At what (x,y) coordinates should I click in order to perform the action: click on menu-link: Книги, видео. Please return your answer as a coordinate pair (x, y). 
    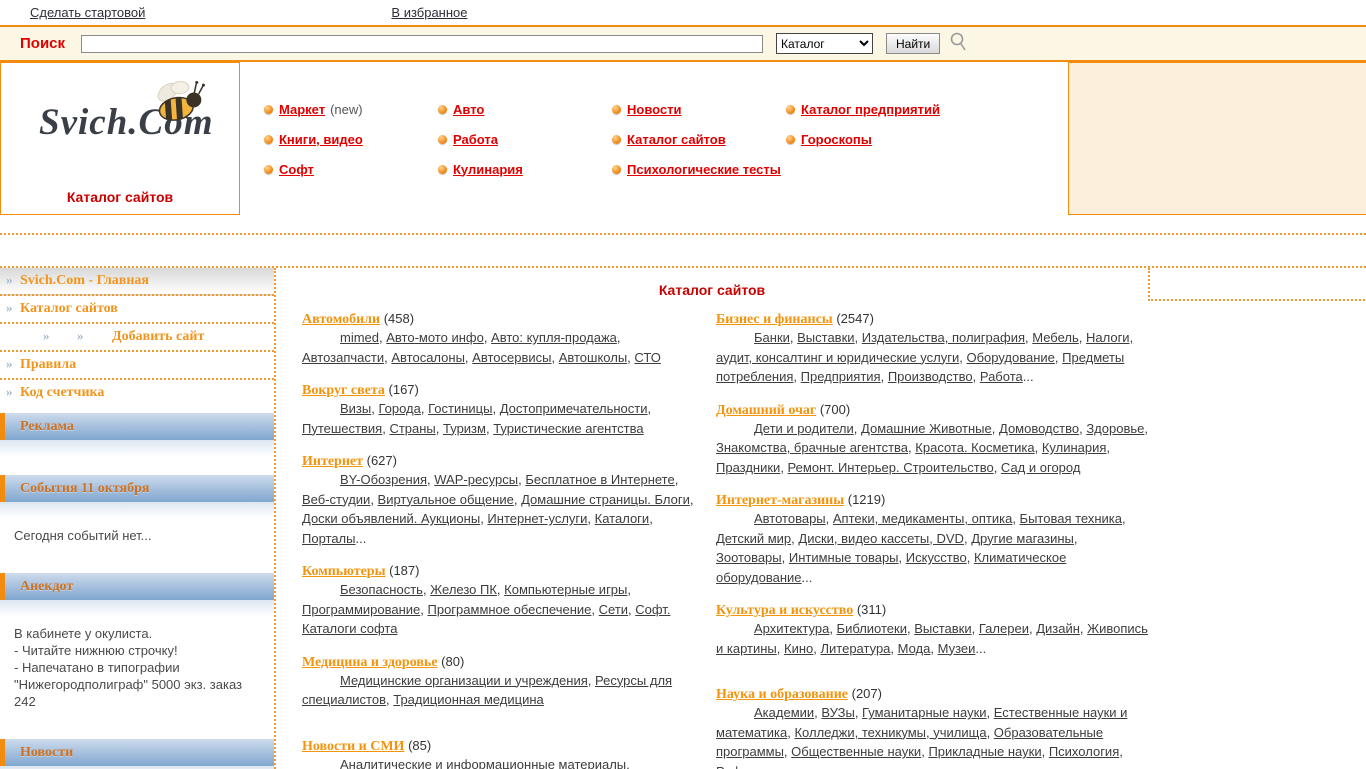
    Looking at the image, I should click on (321, 139).